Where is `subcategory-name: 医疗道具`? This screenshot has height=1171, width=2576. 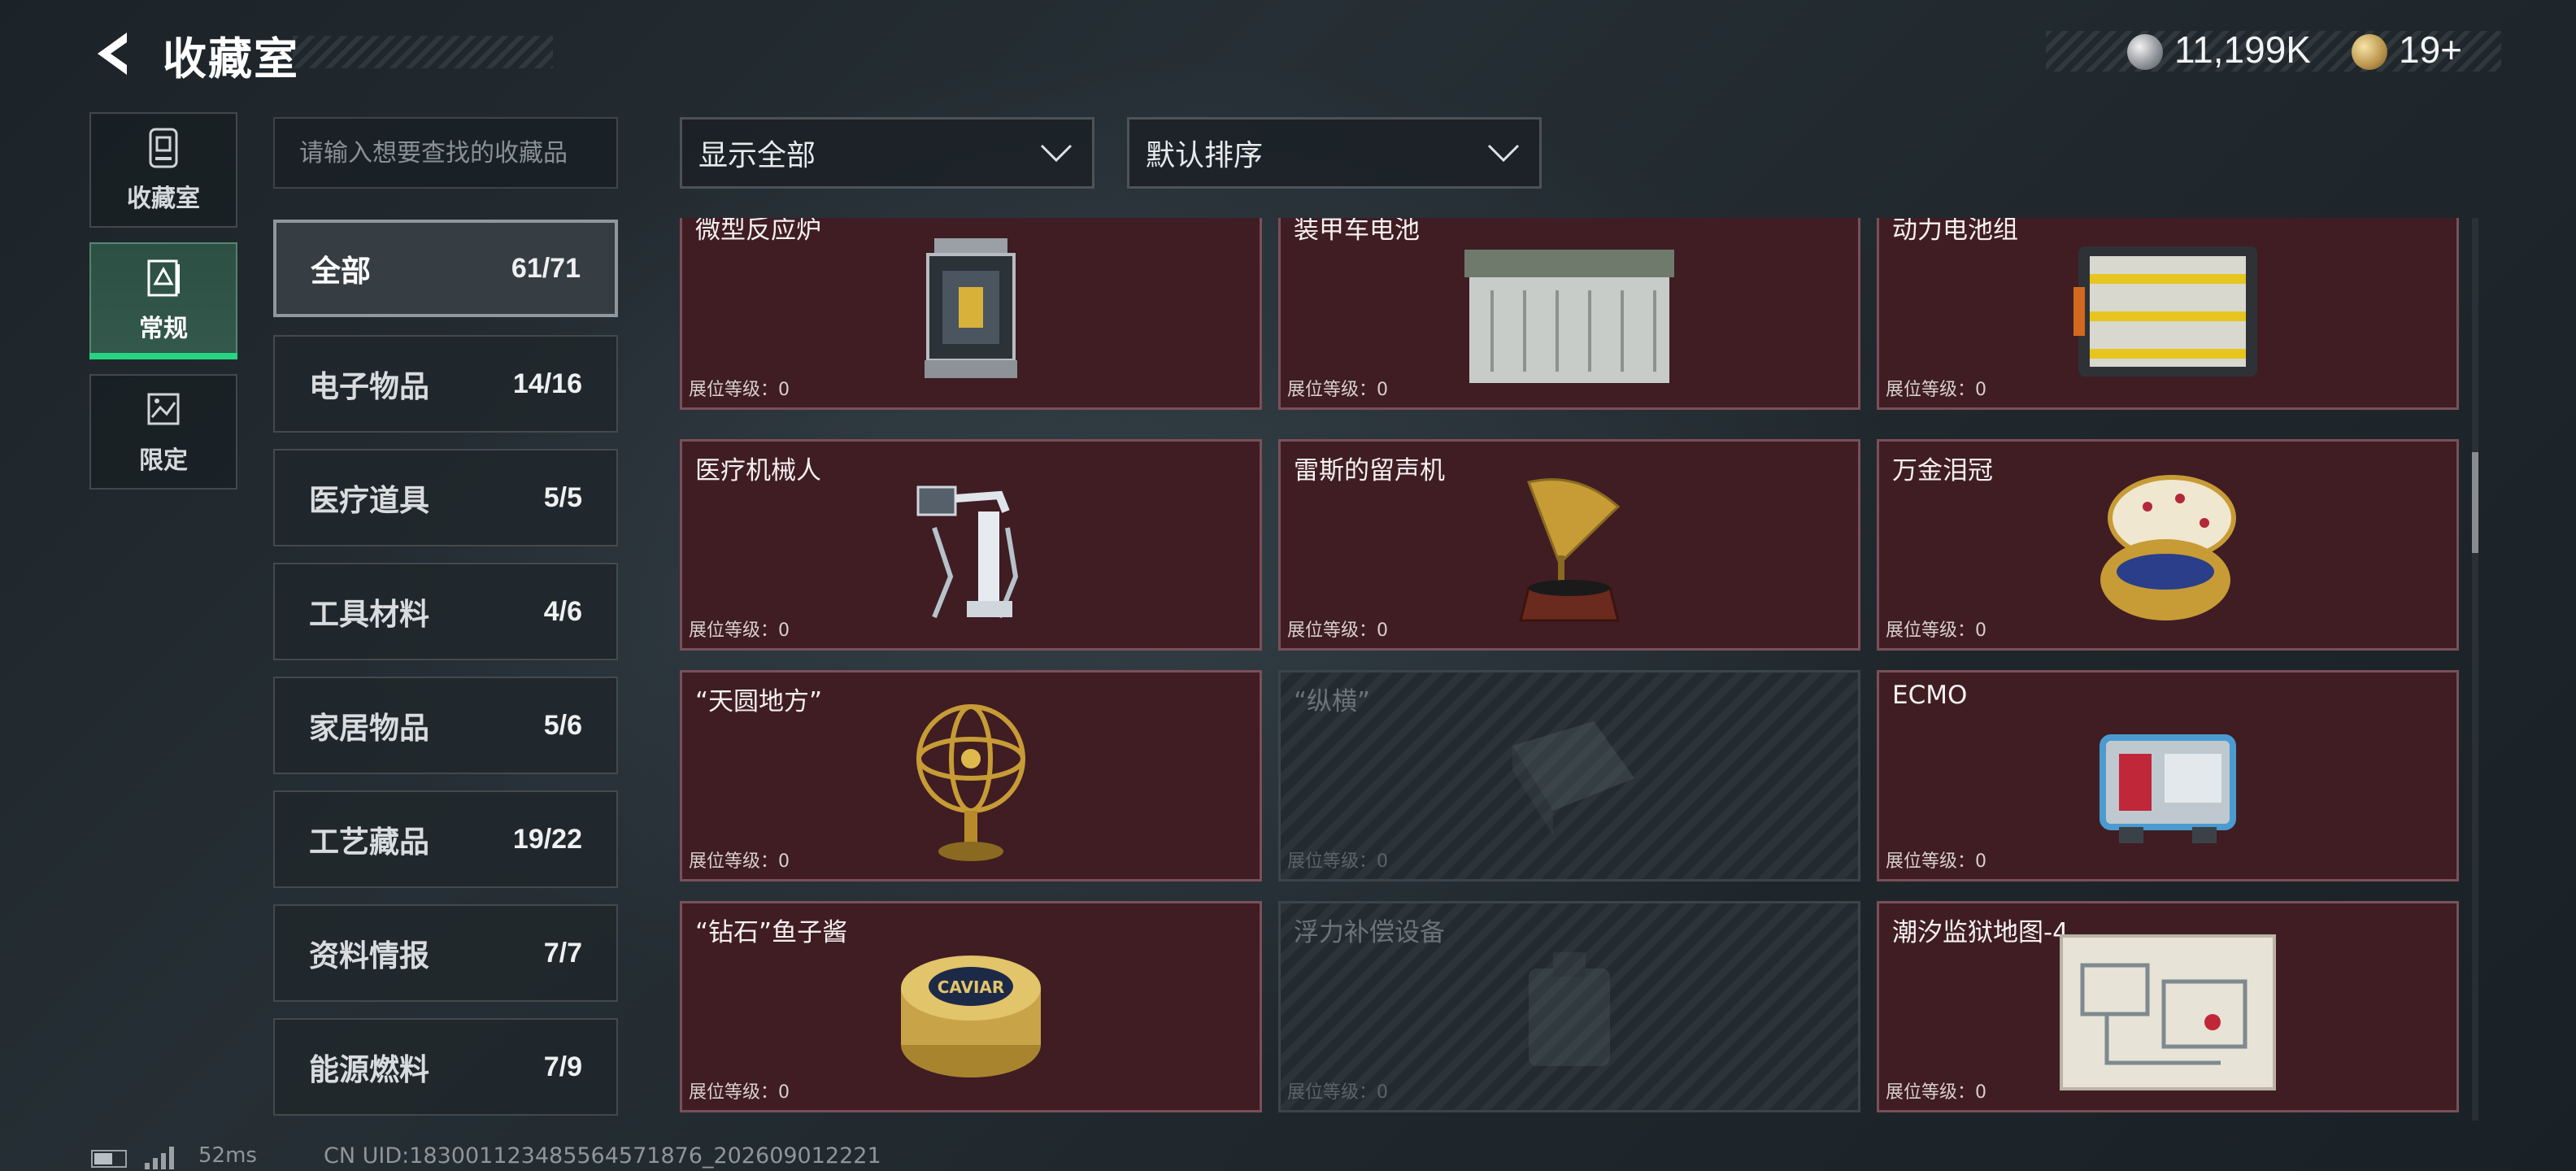 subcategory-name: 医疗道具 is located at coordinates (369, 501).